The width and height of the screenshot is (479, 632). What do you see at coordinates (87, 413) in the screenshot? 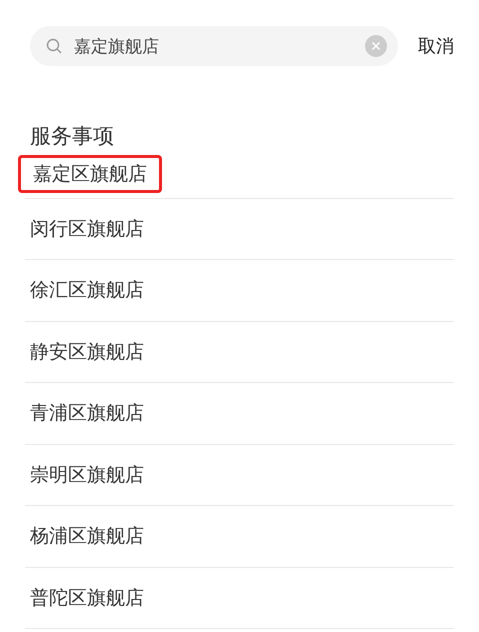
I see `store-item: 青浦区旗舰店` at bounding box center [87, 413].